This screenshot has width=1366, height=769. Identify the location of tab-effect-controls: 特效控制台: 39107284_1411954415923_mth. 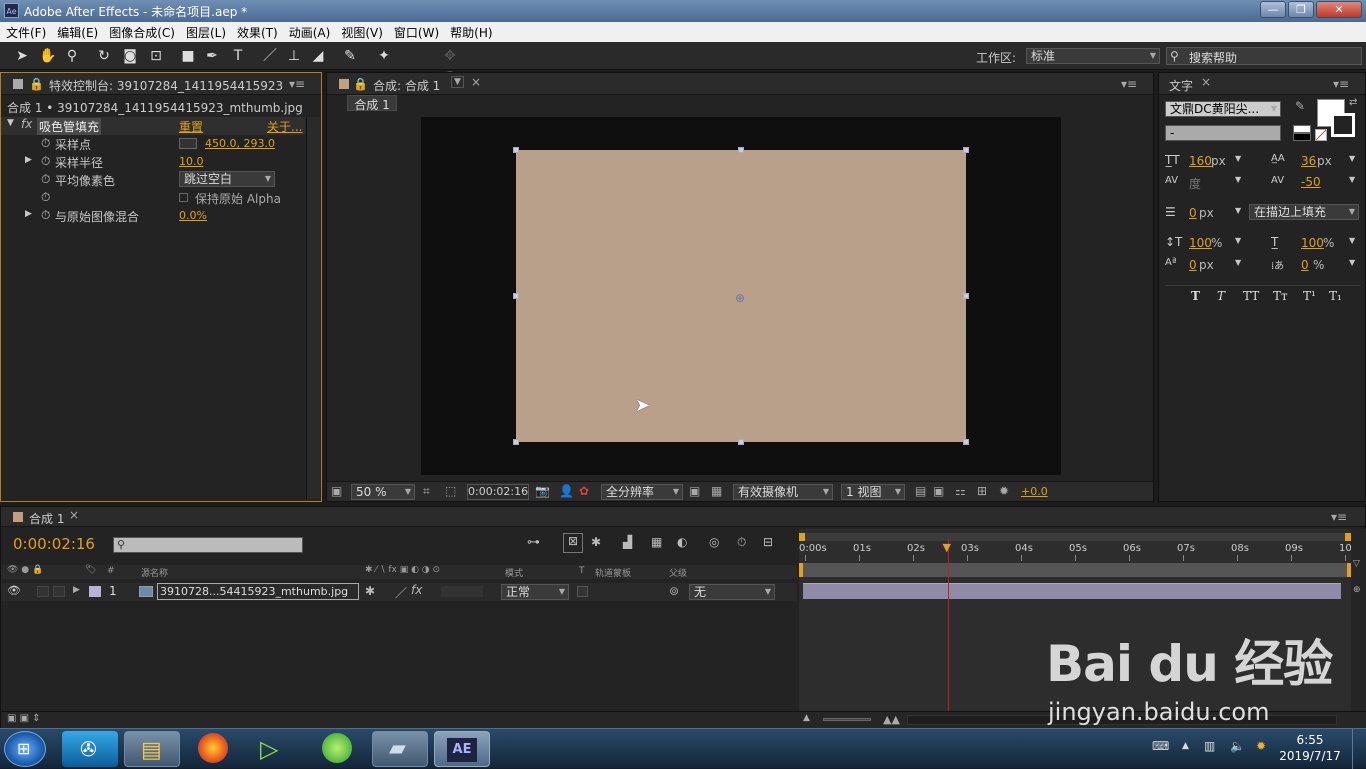
(166, 85).